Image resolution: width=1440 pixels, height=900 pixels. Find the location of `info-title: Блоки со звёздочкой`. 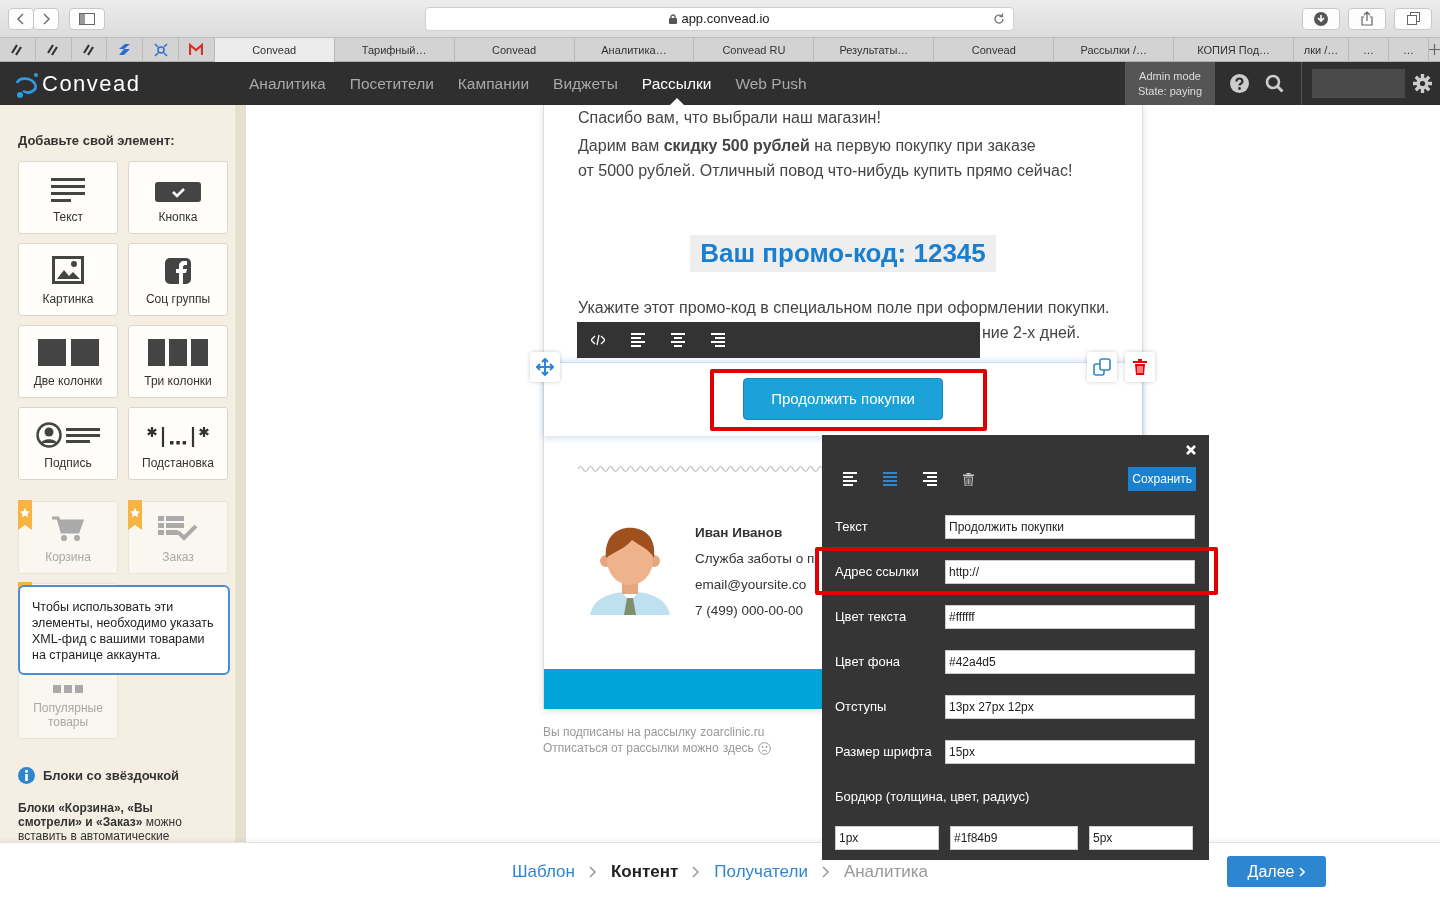

info-title: Блоки со звёздочкой is located at coordinates (111, 775).